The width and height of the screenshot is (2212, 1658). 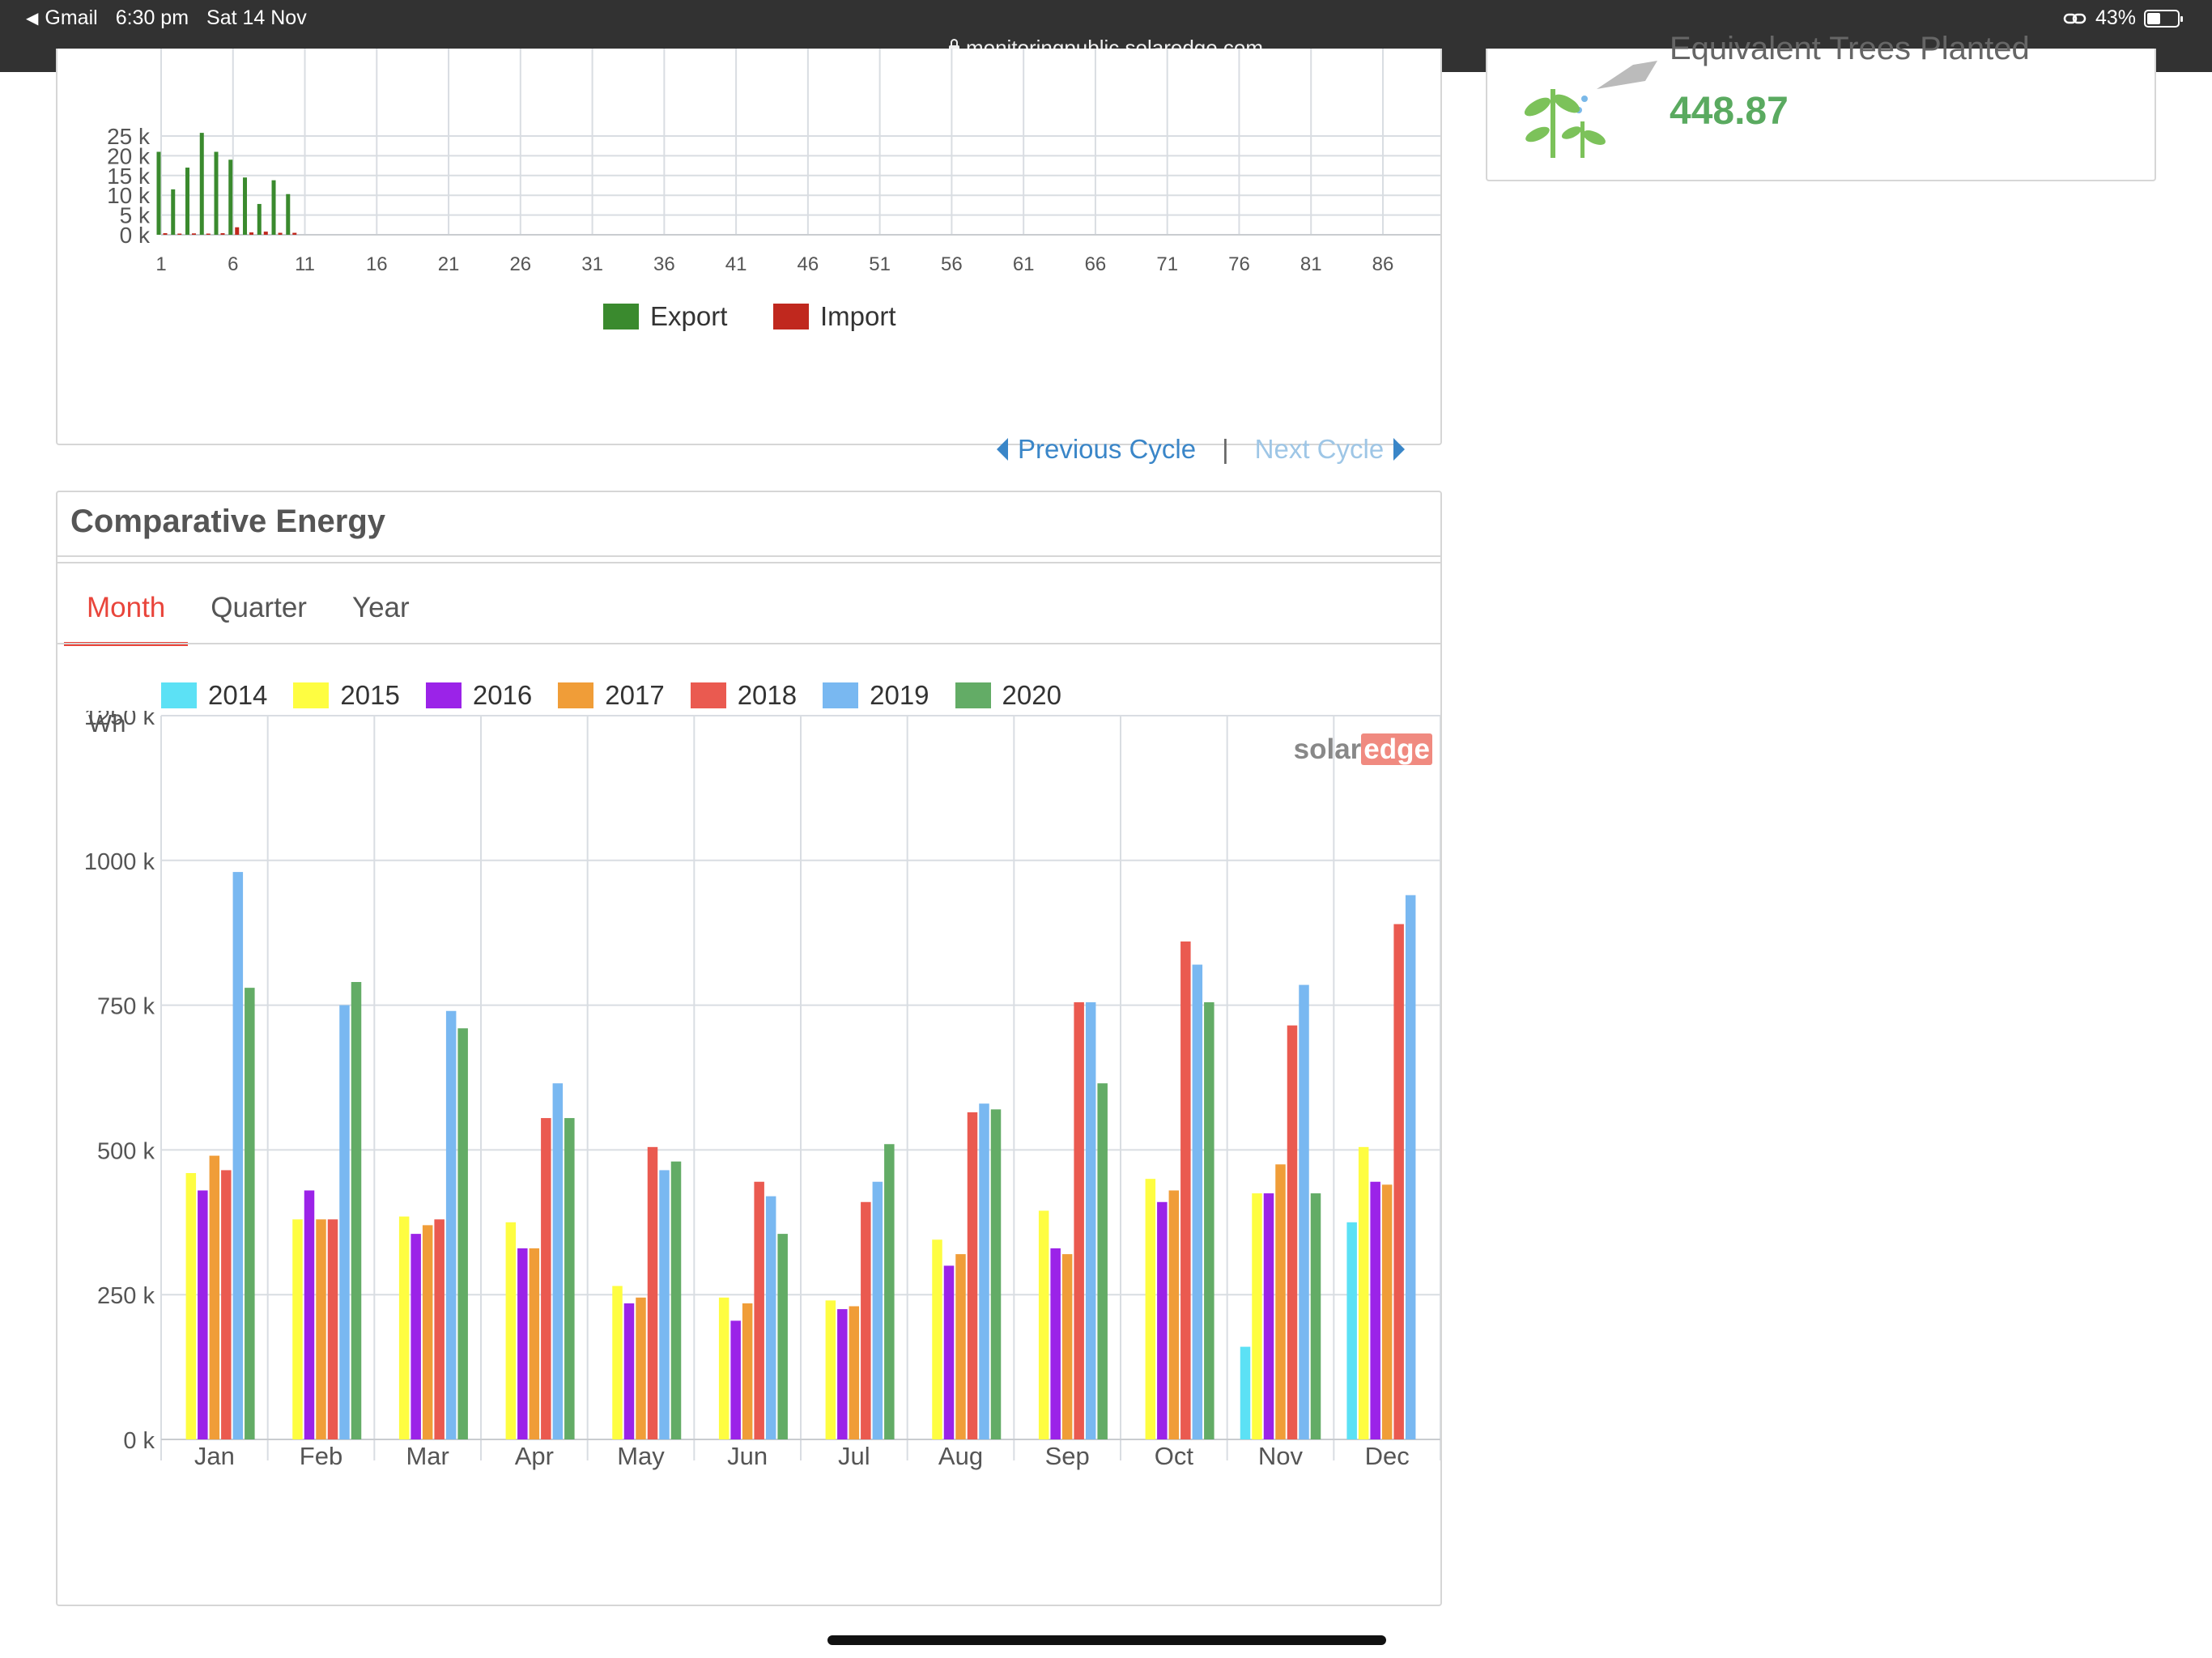 What do you see at coordinates (381, 613) in the screenshot?
I see `tab-year: Year` at bounding box center [381, 613].